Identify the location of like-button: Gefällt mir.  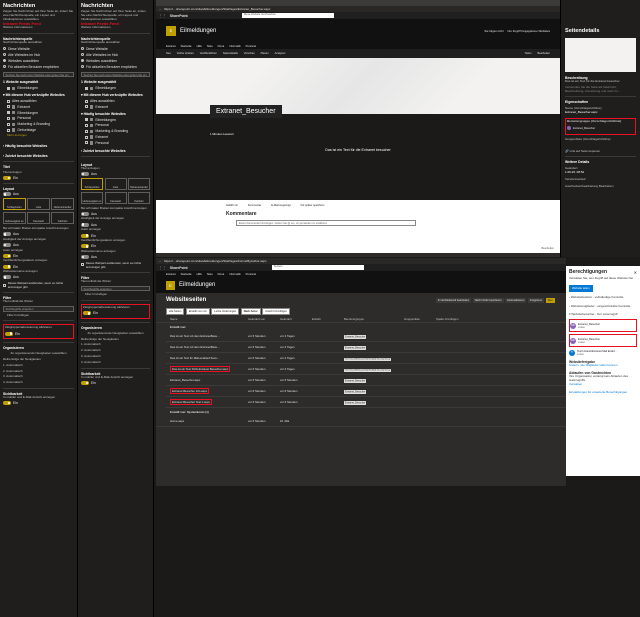
(232, 205).